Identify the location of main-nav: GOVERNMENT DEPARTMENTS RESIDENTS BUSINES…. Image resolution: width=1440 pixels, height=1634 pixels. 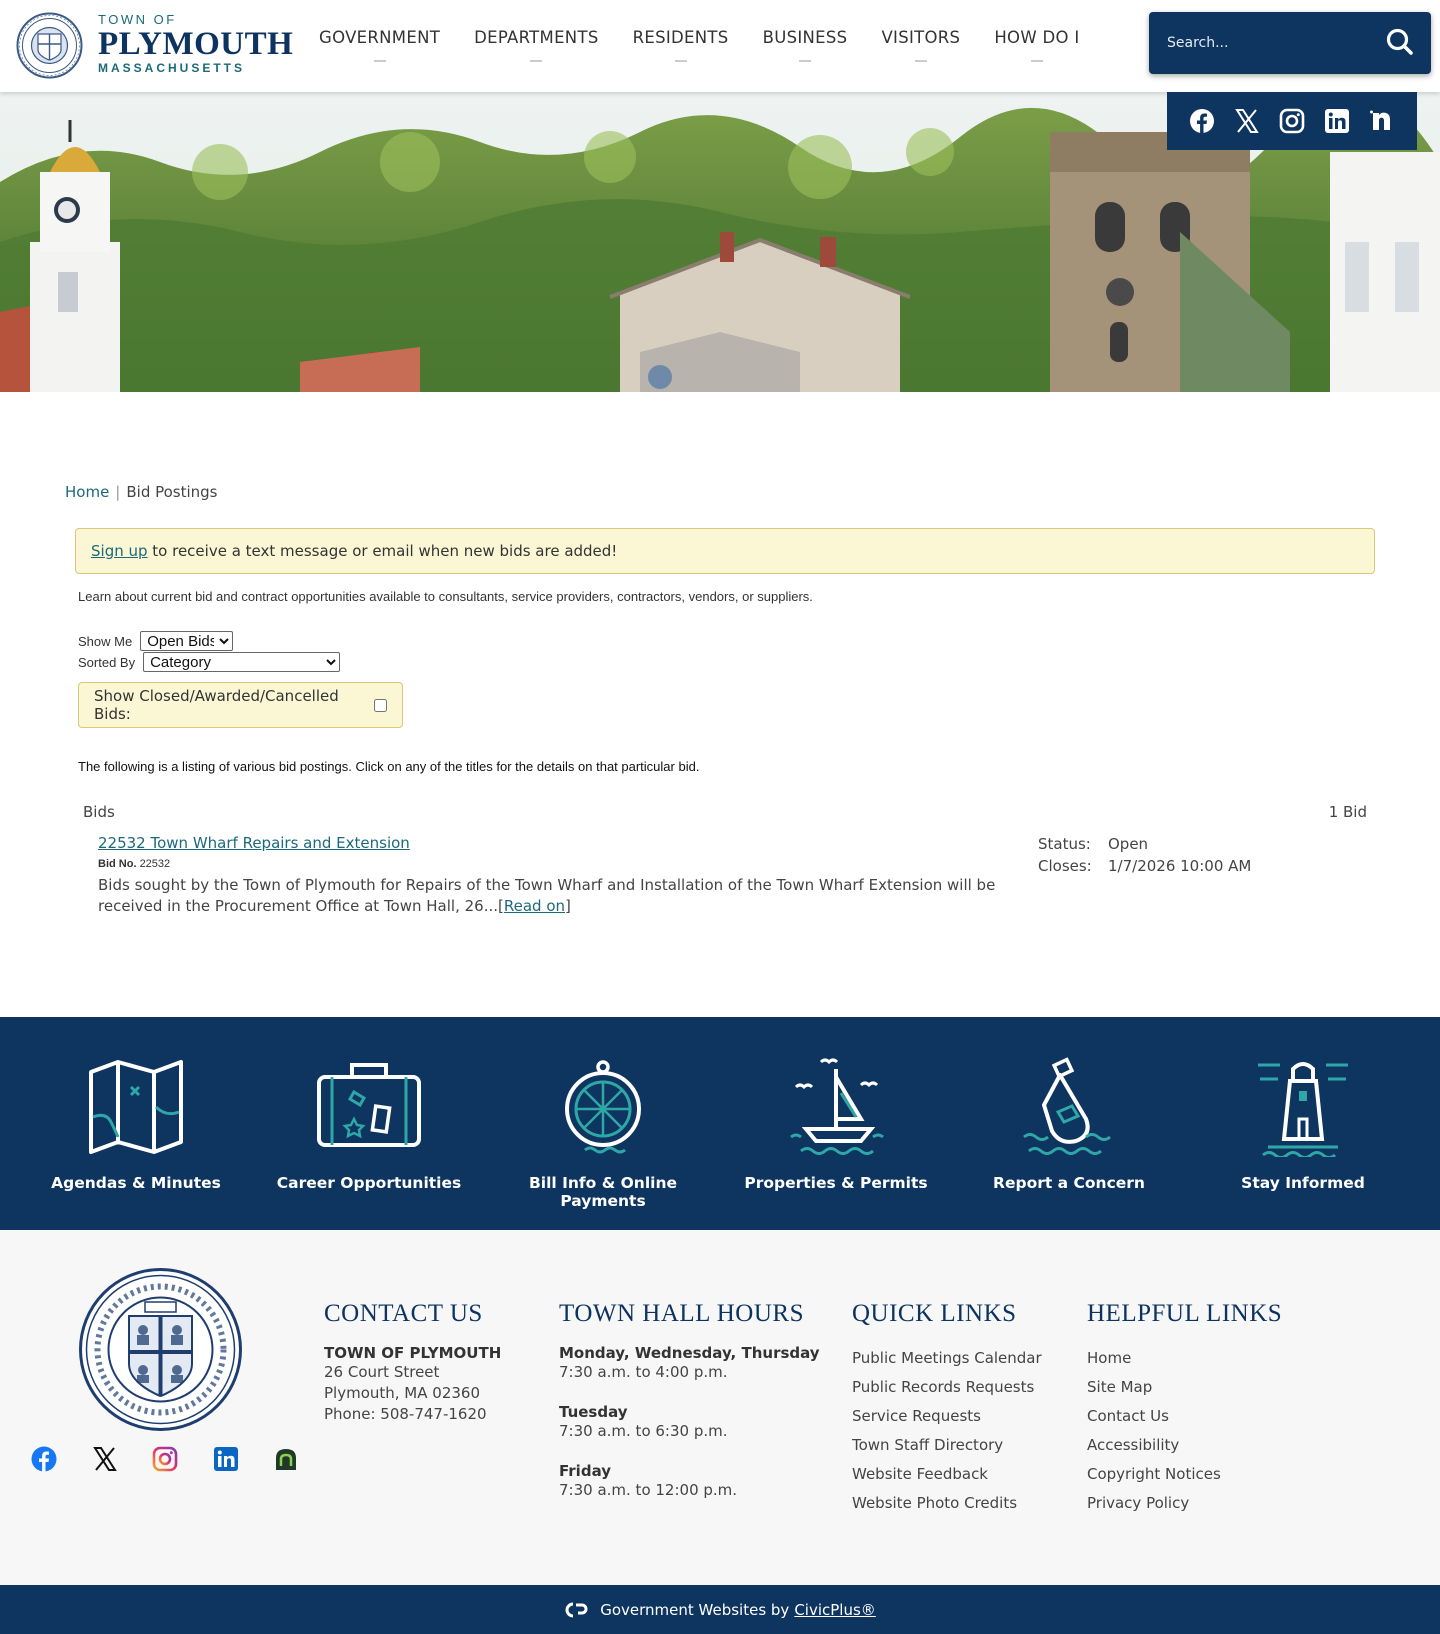
(699, 46).